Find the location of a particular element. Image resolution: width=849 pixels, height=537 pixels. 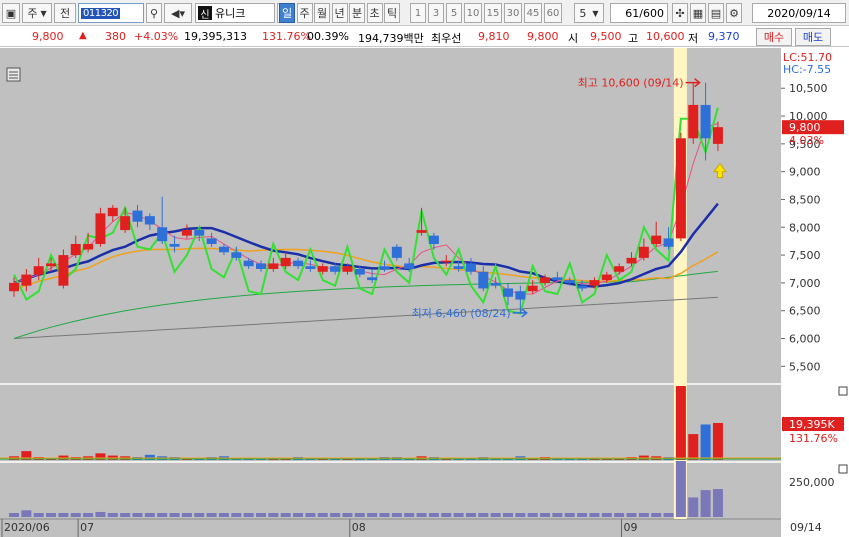

volume-axis-label: 250,000 is located at coordinates (812, 482).